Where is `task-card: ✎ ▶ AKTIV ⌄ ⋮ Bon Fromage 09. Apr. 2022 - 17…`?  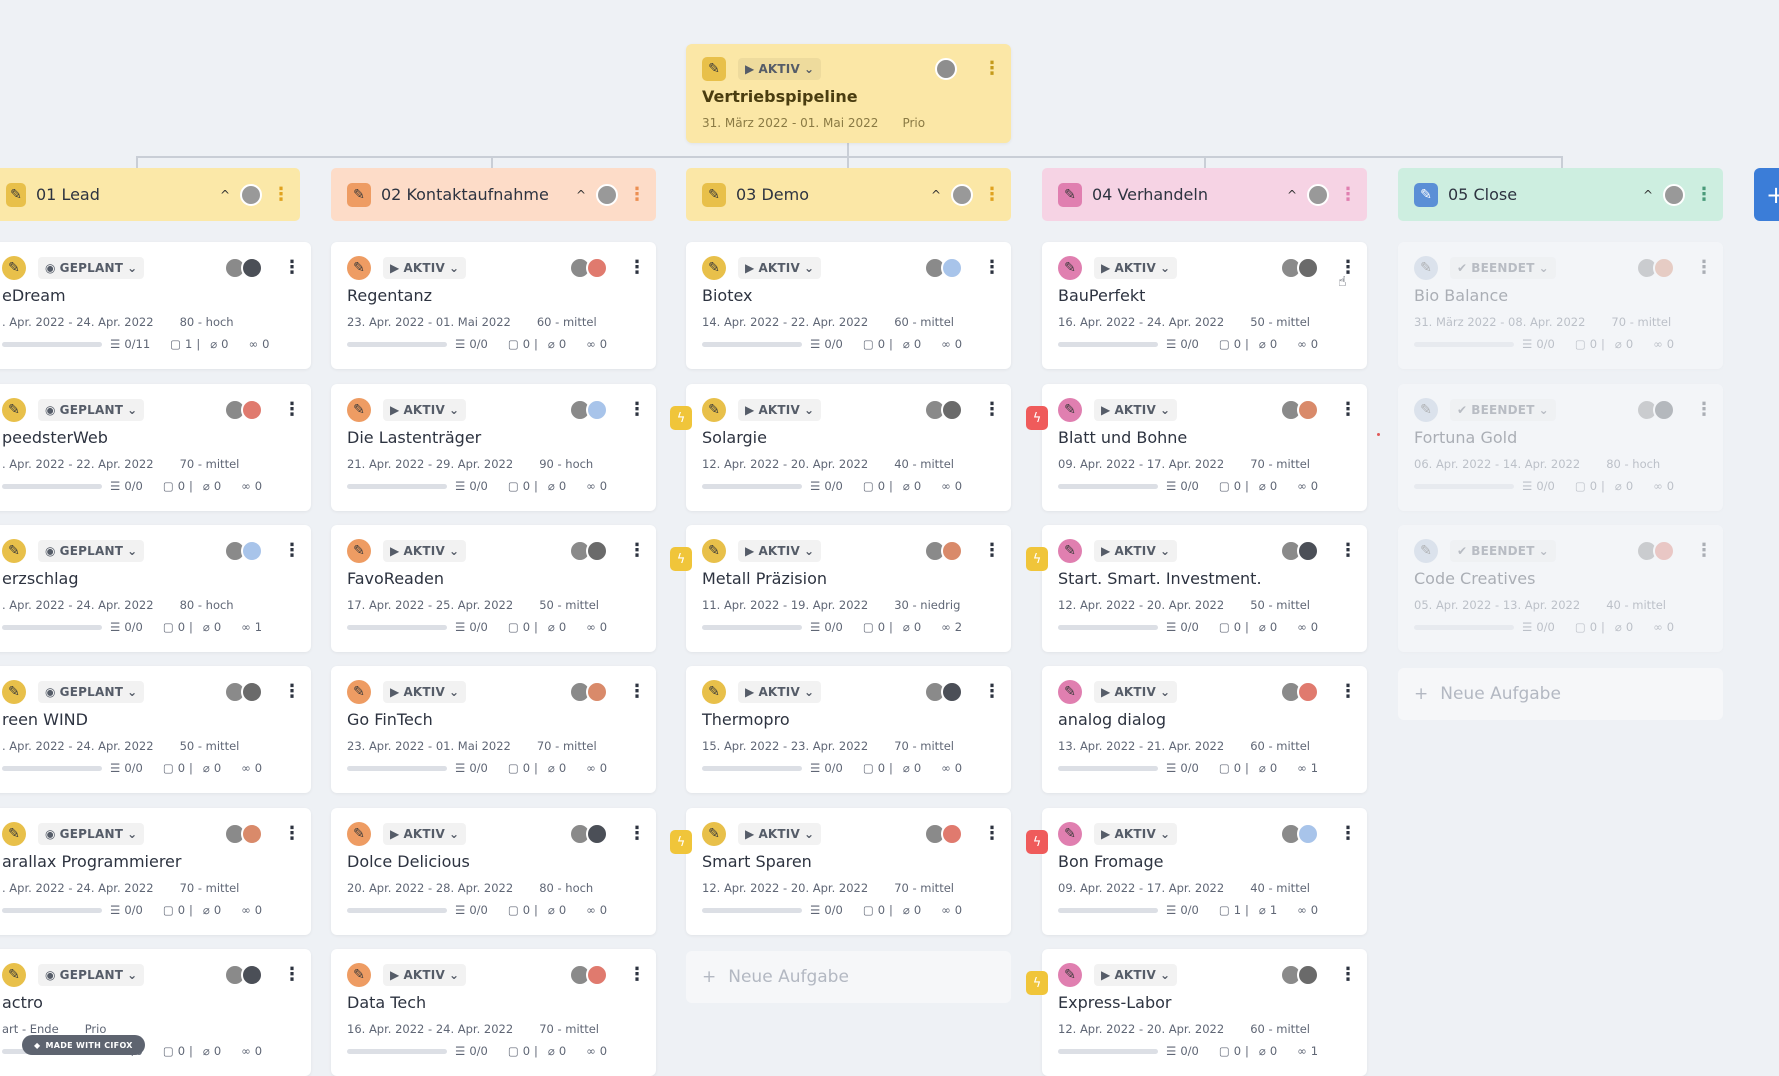
task-card: ✎ ▶ AKTIV ⌄ ⋮ Bon Fromage 09. Apr. 2022 - 17… is located at coordinates (1204, 871).